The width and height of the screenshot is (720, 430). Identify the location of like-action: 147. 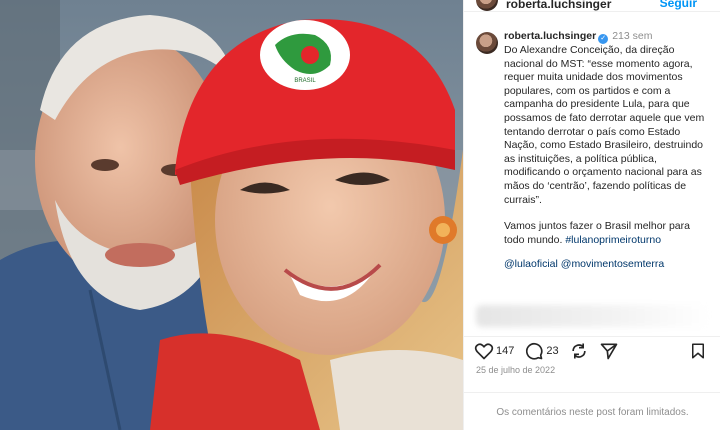
(494, 351).